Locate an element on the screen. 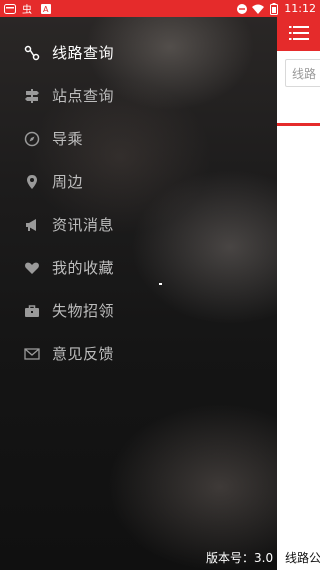  app-icon: 虫 is located at coordinates (28, 9).